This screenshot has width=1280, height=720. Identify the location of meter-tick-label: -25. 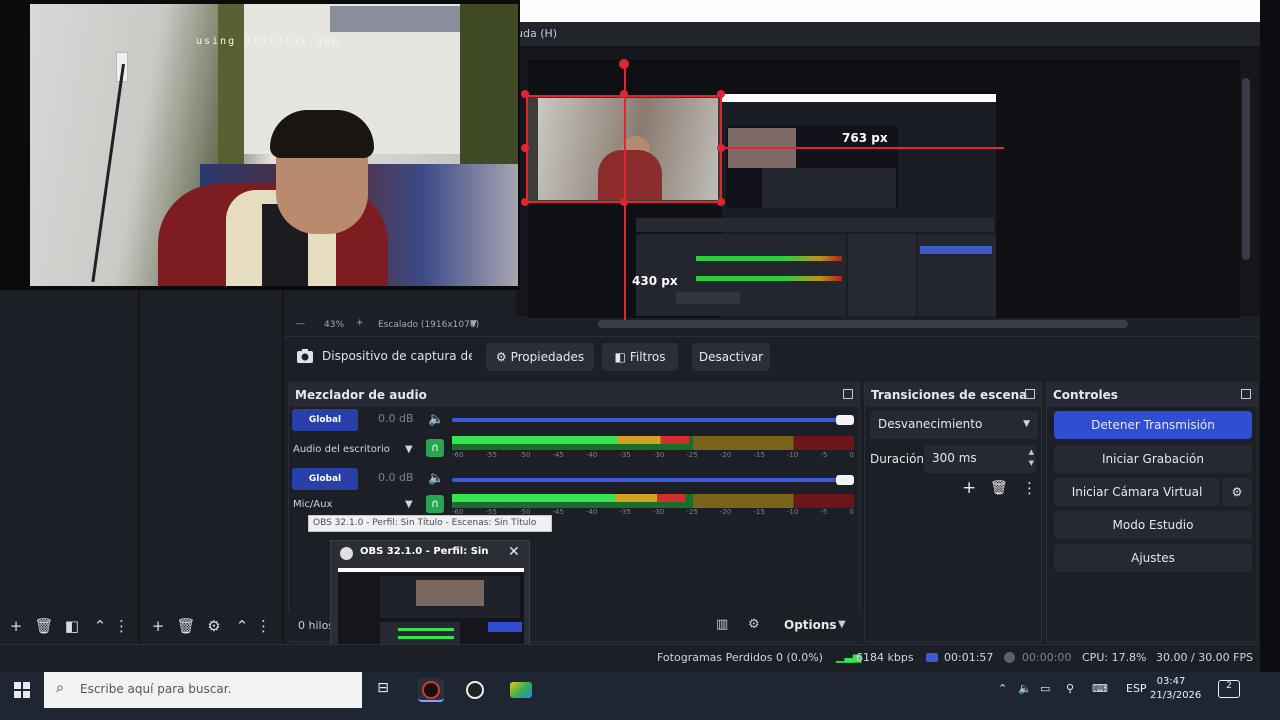
(692, 455).